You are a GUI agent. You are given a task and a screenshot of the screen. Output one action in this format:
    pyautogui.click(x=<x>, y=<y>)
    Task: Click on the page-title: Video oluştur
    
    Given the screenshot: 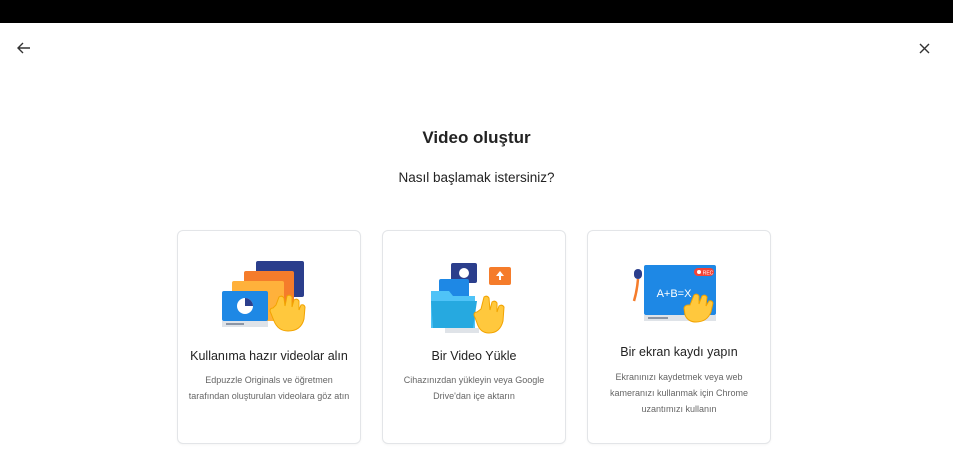 What is the action you would take?
    pyautogui.click(x=476, y=137)
    